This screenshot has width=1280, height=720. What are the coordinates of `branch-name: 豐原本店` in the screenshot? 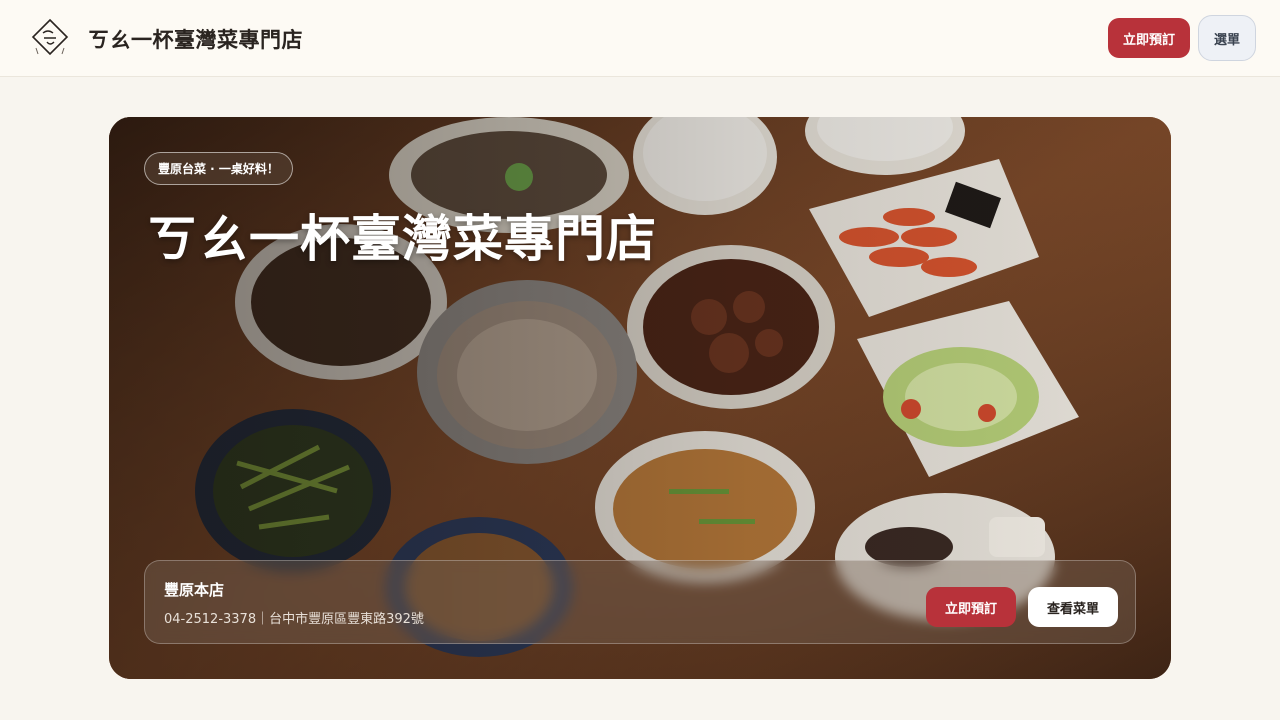 It's located at (194, 590).